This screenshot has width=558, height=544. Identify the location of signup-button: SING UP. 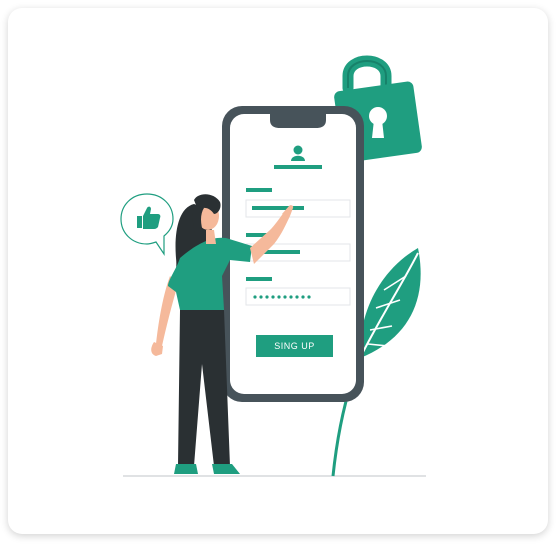
(294, 346).